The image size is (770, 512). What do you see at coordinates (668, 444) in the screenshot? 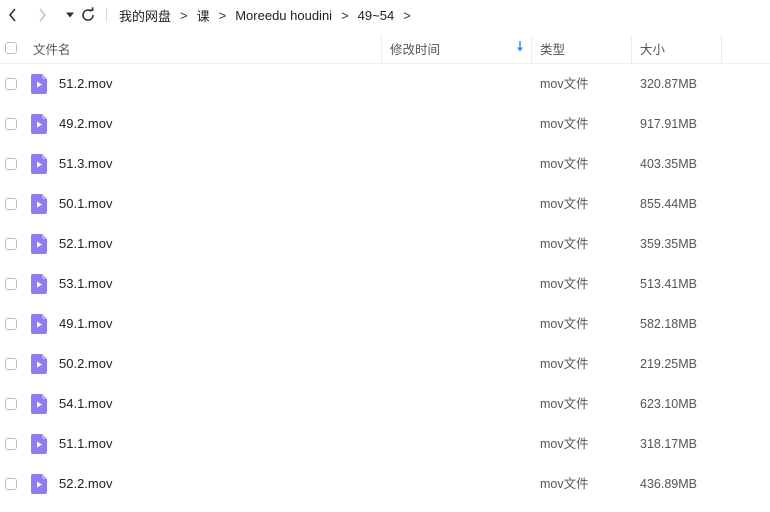
I see `file-size: 318.17MB` at bounding box center [668, 444].